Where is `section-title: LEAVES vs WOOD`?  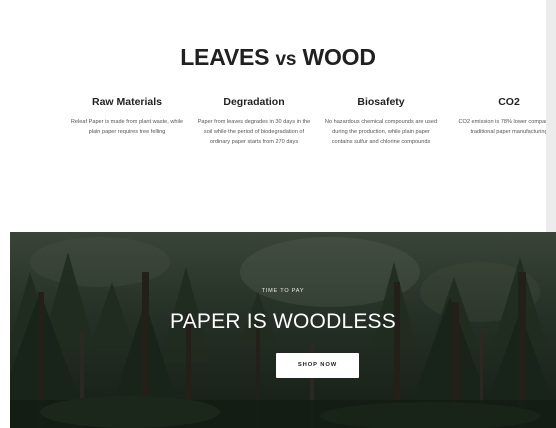
section-title: LEAVES vs WOOD is located at coordinates (278, 58).